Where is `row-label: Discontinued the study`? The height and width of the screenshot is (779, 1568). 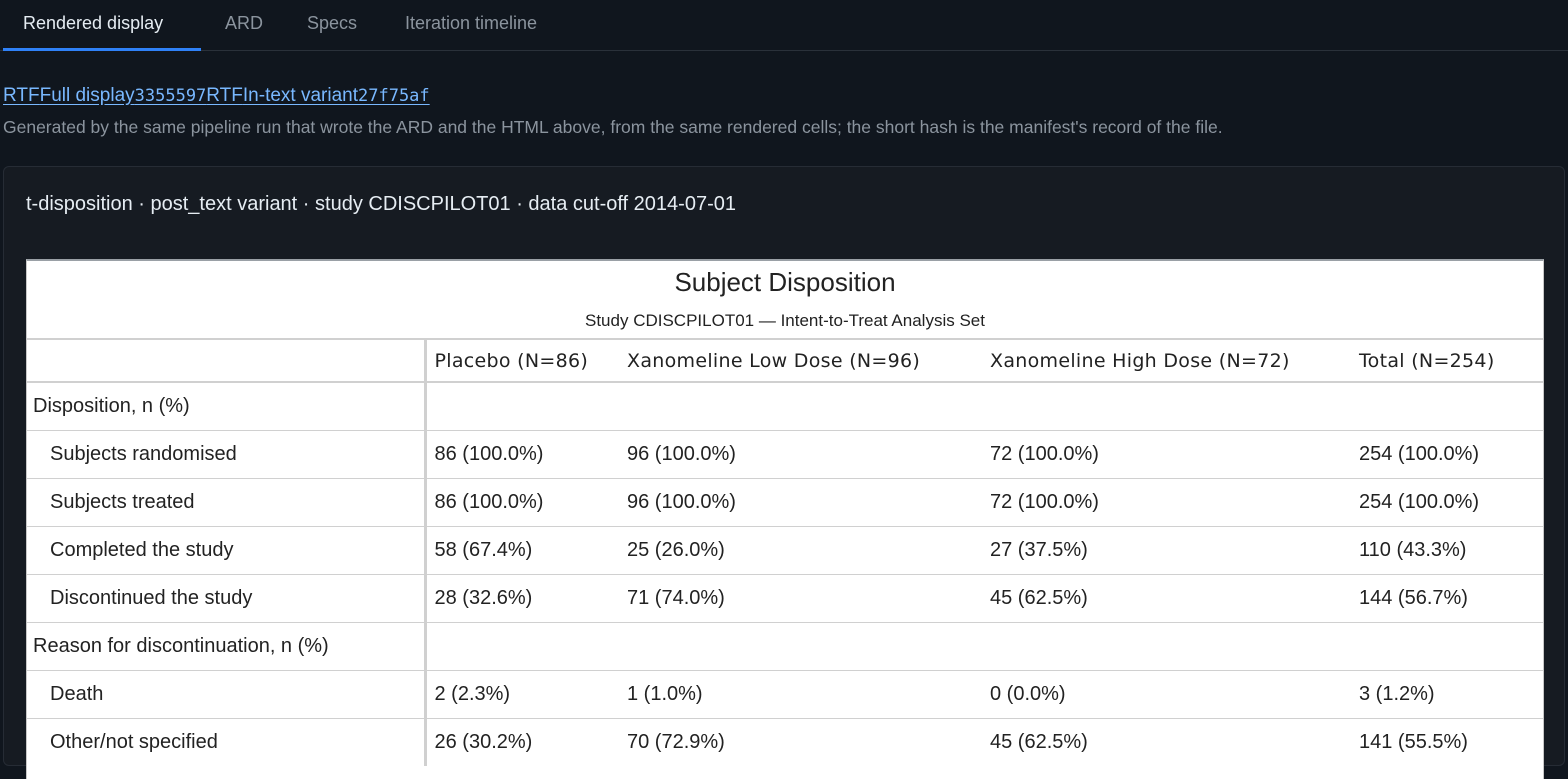 row-label: Discontinued the study is located at coordinates (227, 597).